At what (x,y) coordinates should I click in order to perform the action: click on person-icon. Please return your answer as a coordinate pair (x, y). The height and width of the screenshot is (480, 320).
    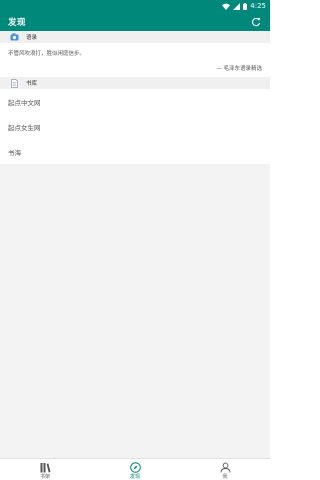
    Looking at the image, I should click on (225, 467).